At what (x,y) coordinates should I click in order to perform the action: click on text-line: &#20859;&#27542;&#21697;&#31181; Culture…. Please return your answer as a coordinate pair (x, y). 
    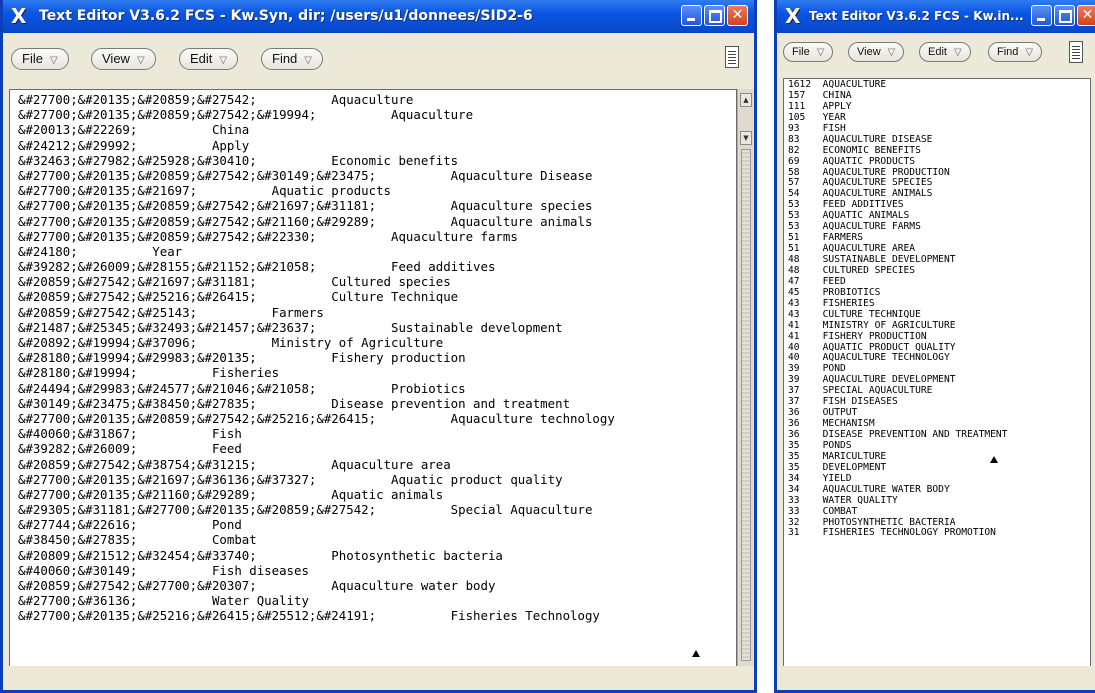
    Looking at the image, I should click on (234, 282).